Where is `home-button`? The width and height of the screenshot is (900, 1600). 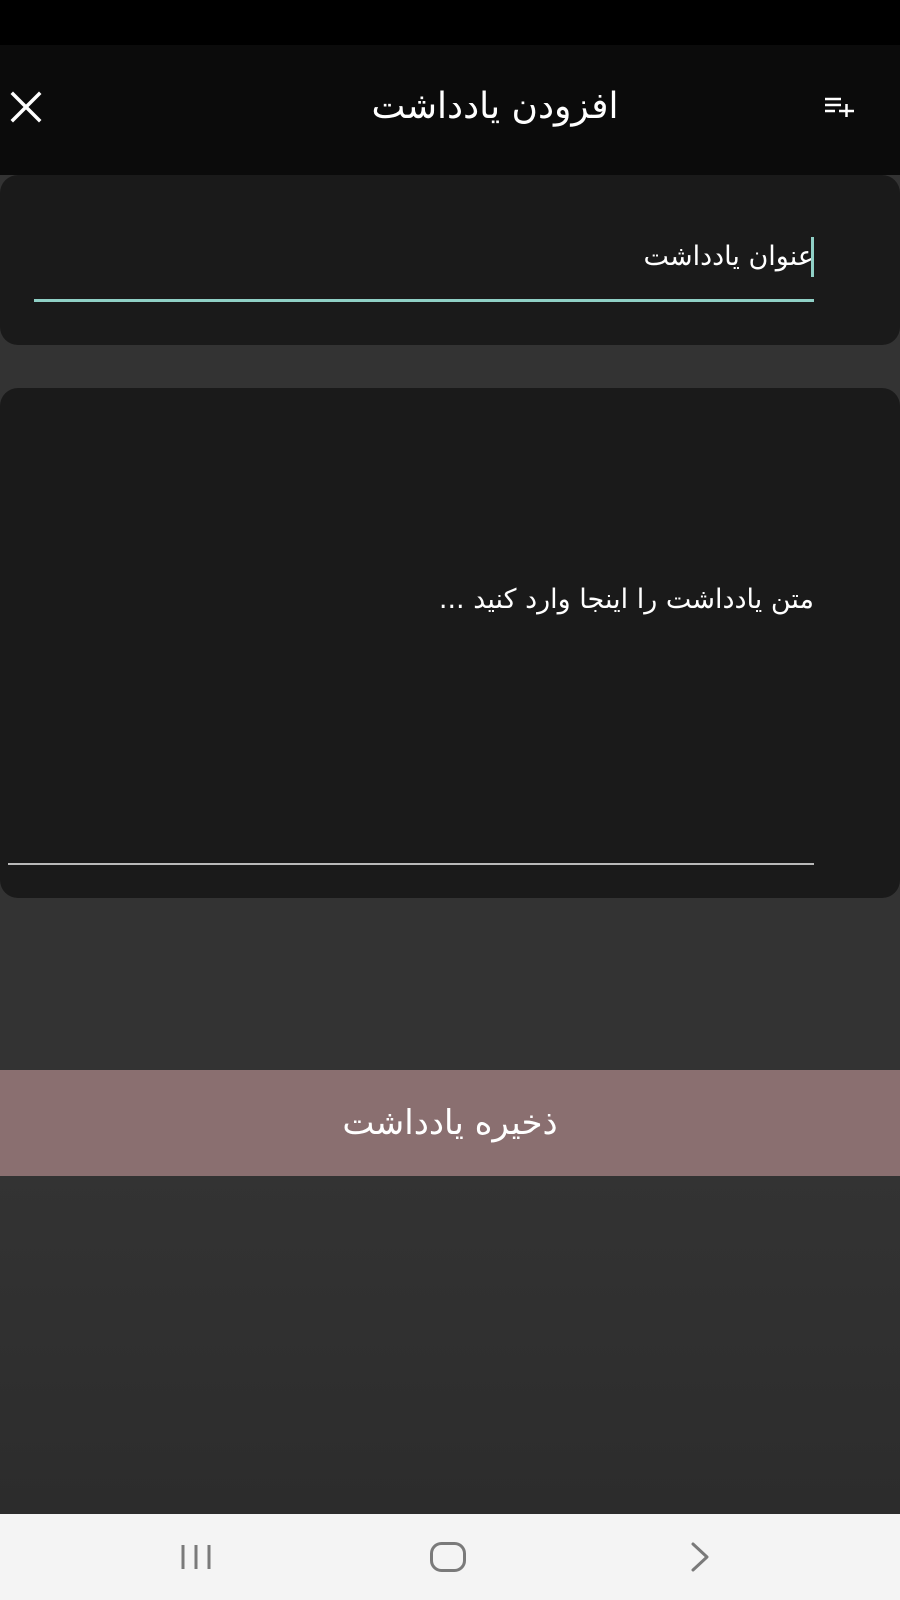 home-button is located at coordinates (448, 1557).